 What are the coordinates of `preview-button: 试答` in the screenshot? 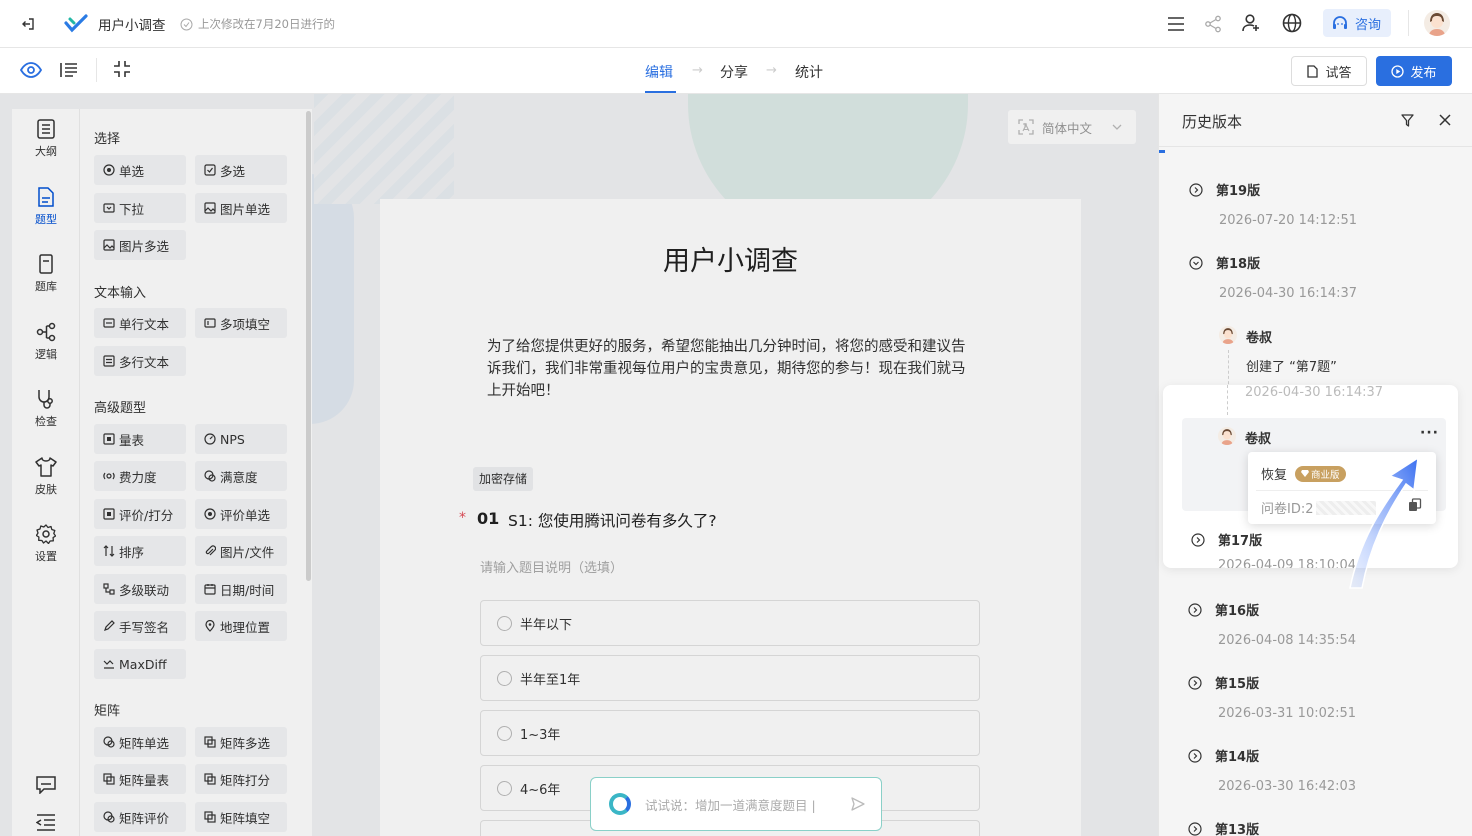 It's located at (1329, 71).